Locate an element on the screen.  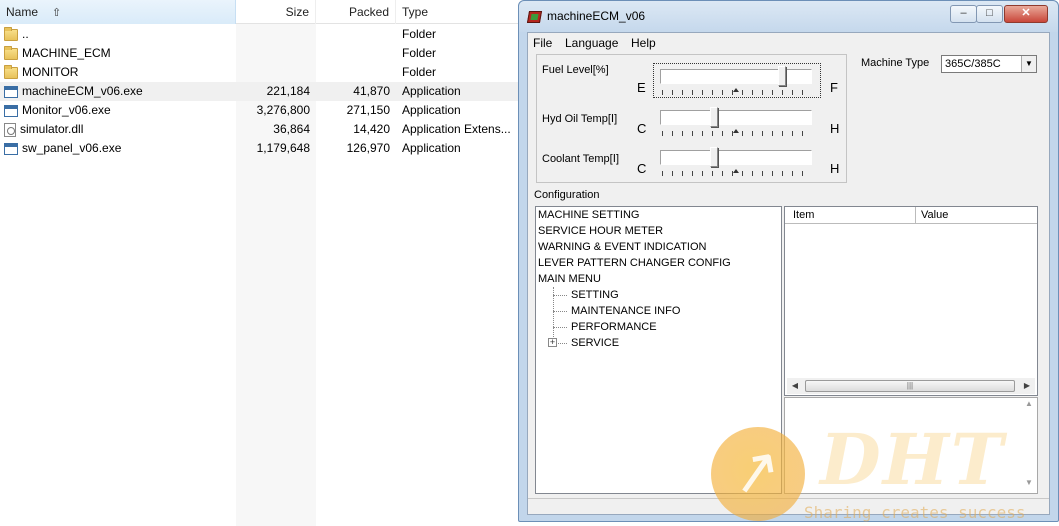
coolant-min-label: C is located at coordinates (642, 168).